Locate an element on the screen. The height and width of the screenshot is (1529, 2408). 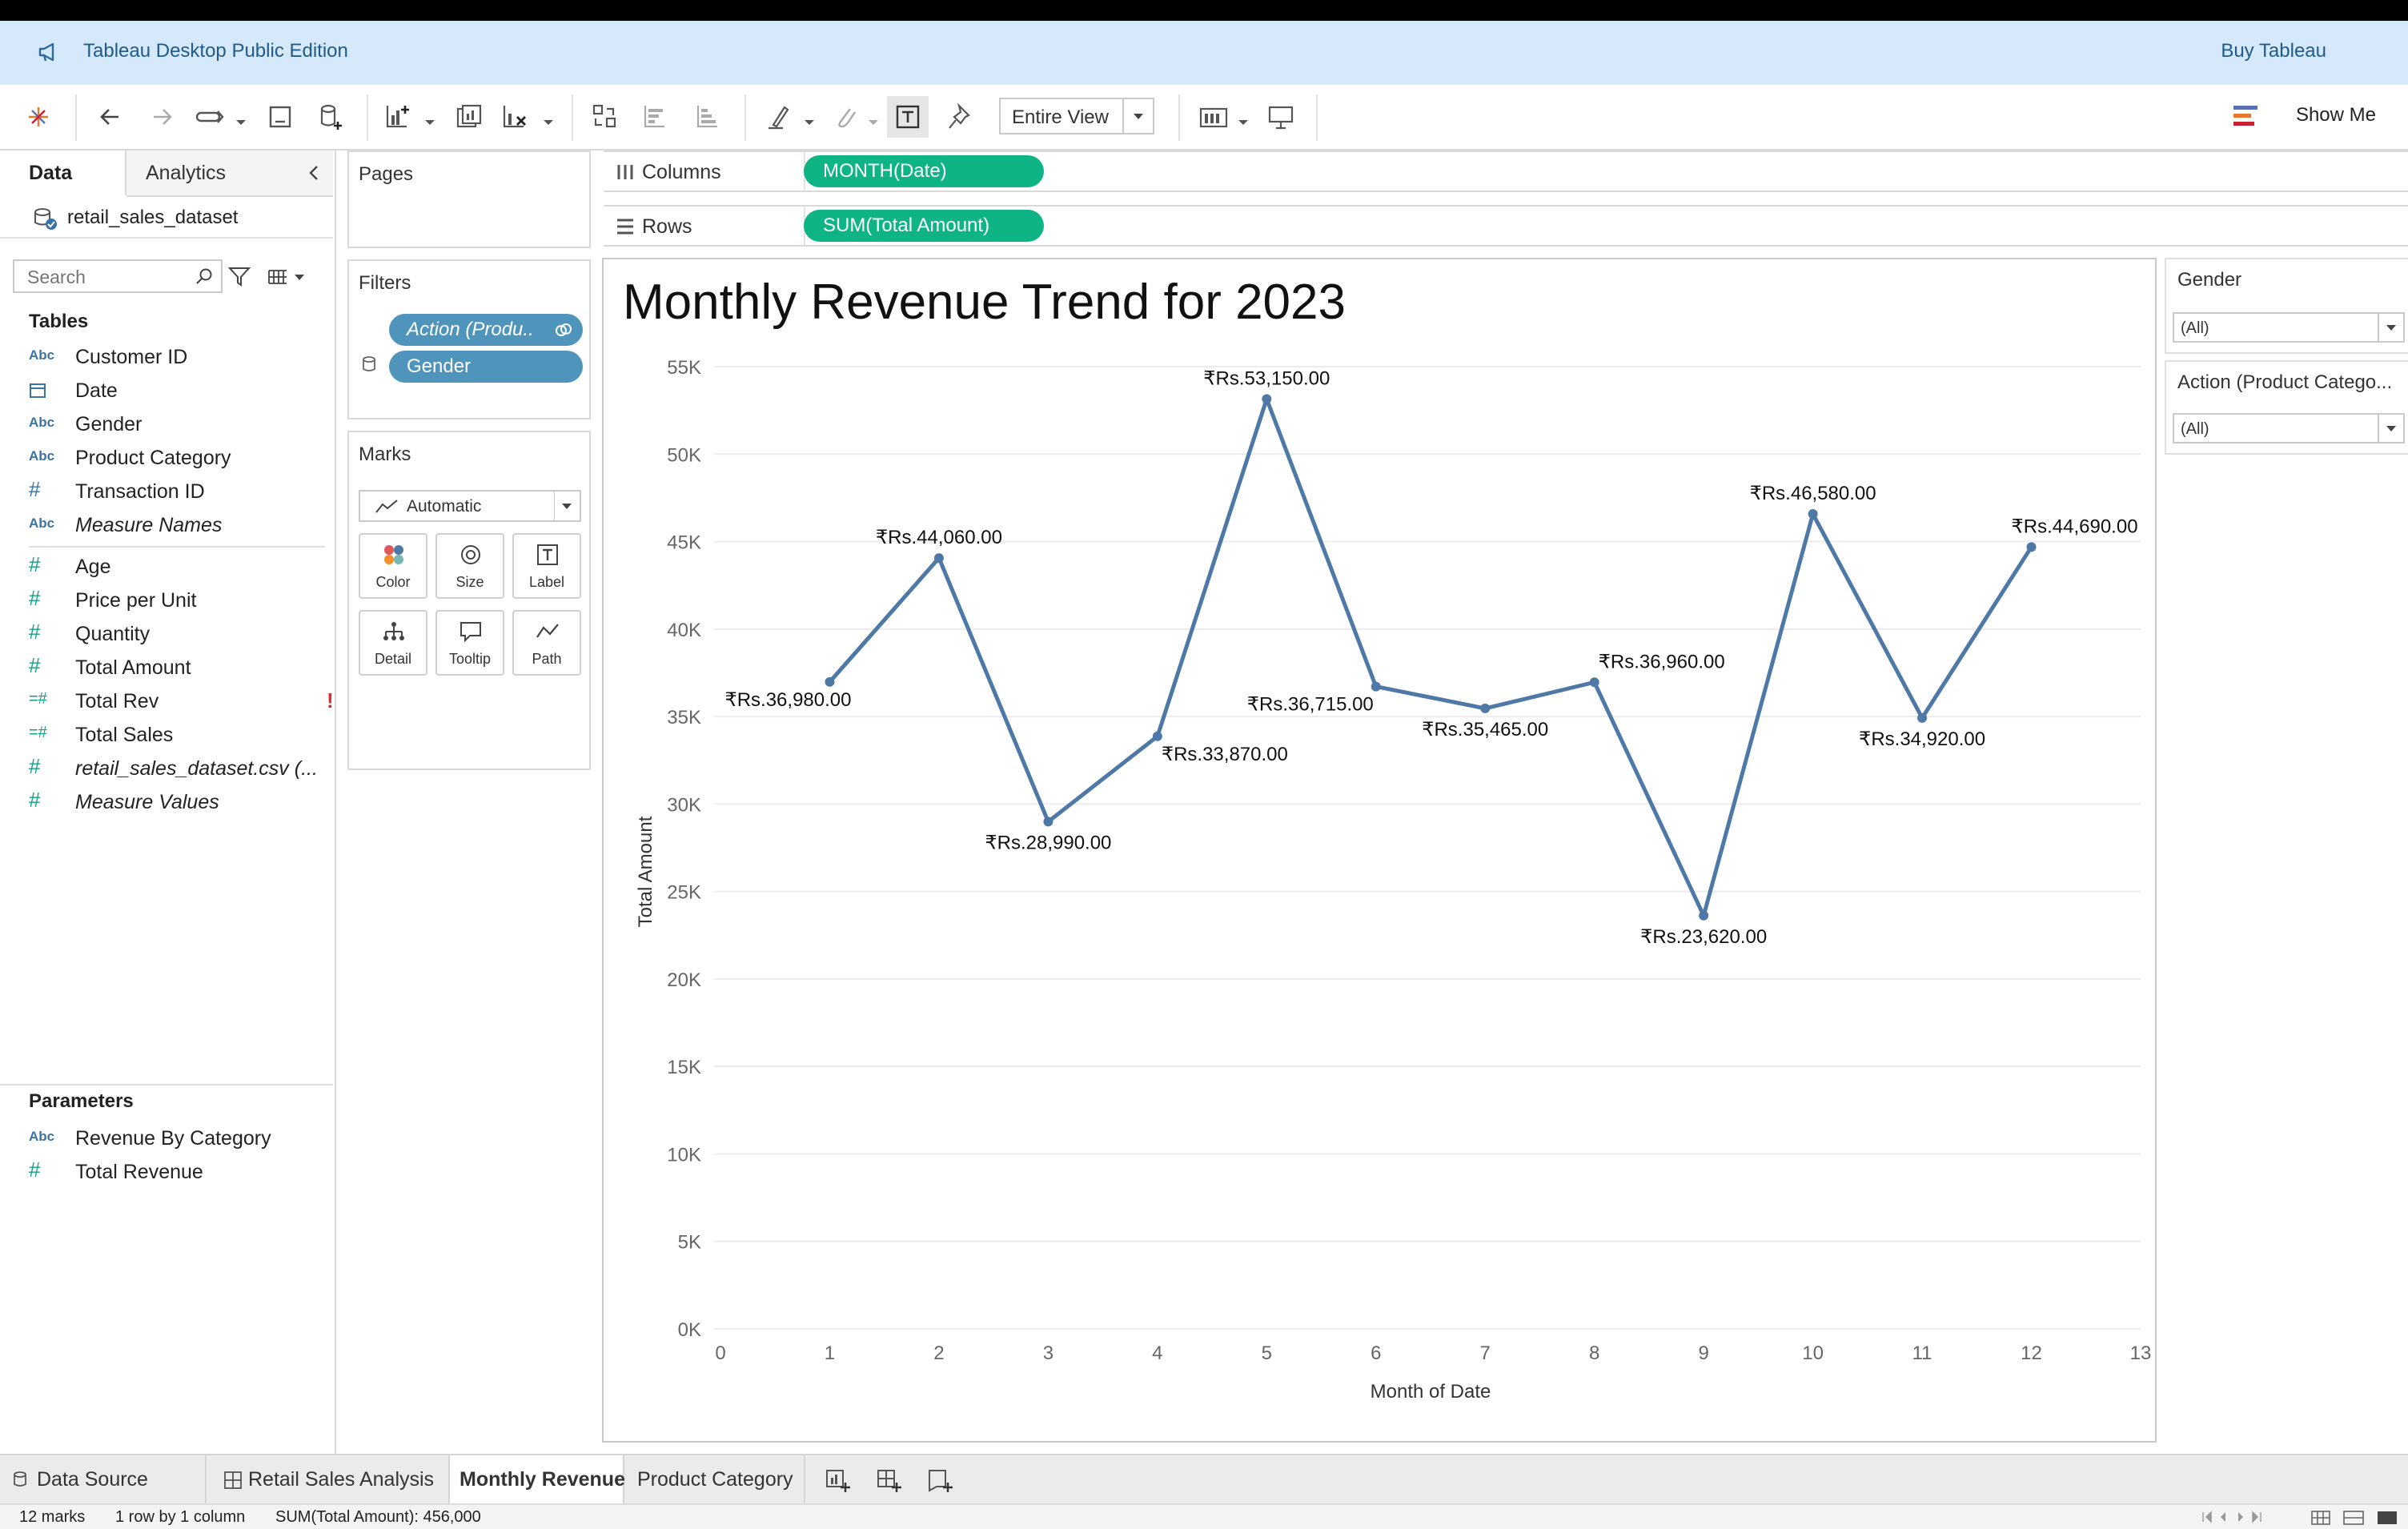
tableau-logo-icon is located at coordinates (38, 117).